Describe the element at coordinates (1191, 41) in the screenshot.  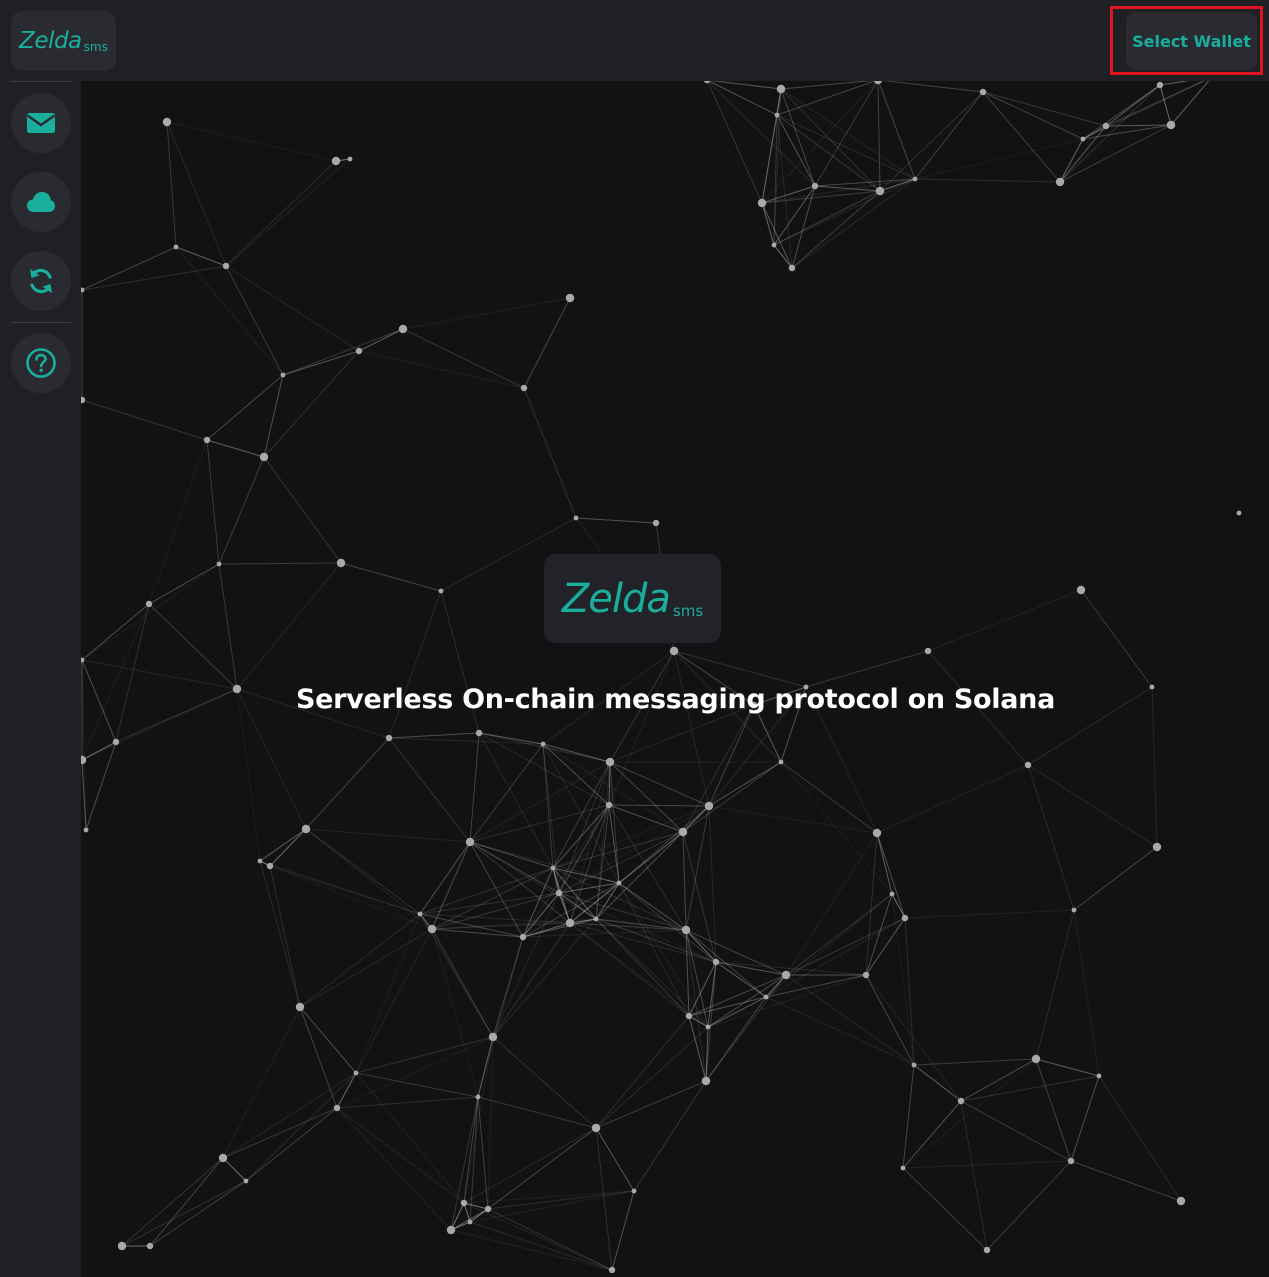
I see `select-wallet-button: Select Wallet` at that location.